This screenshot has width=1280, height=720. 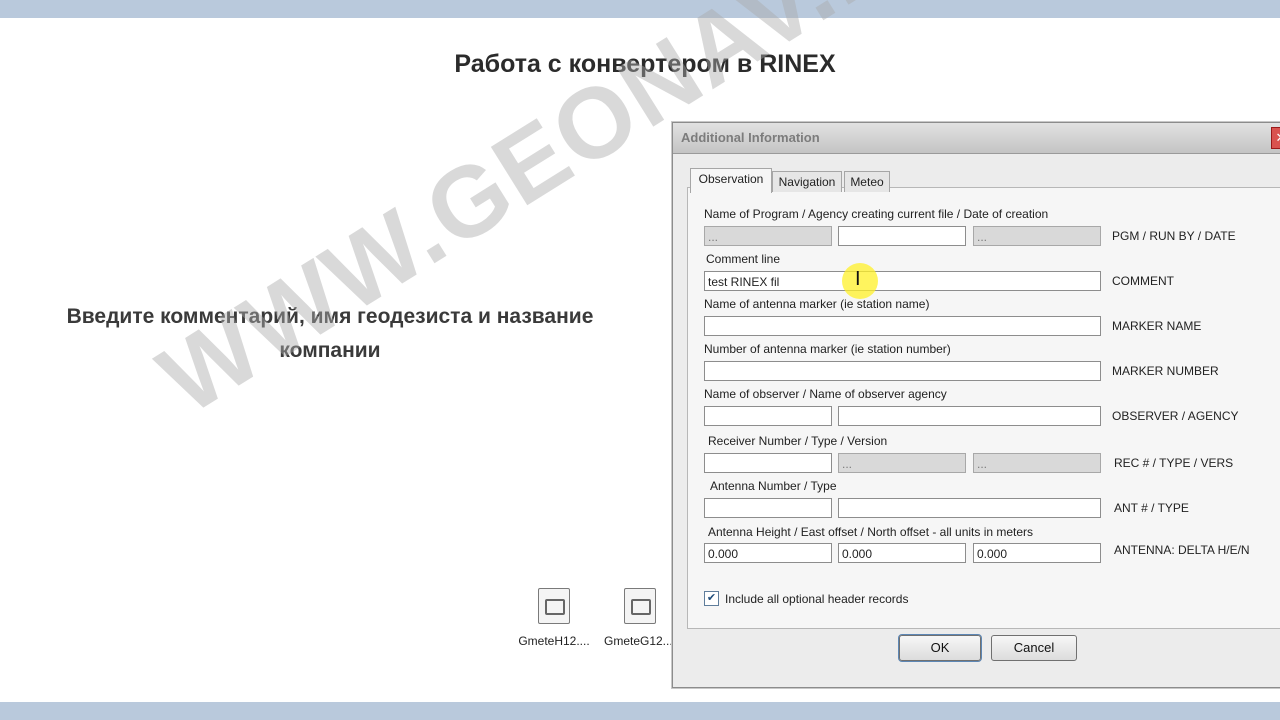 What do you see at coordinates (711, 598) in the screenshot?
I see `include-optional-checkbox: ✔` at bounding box center [711, 598].